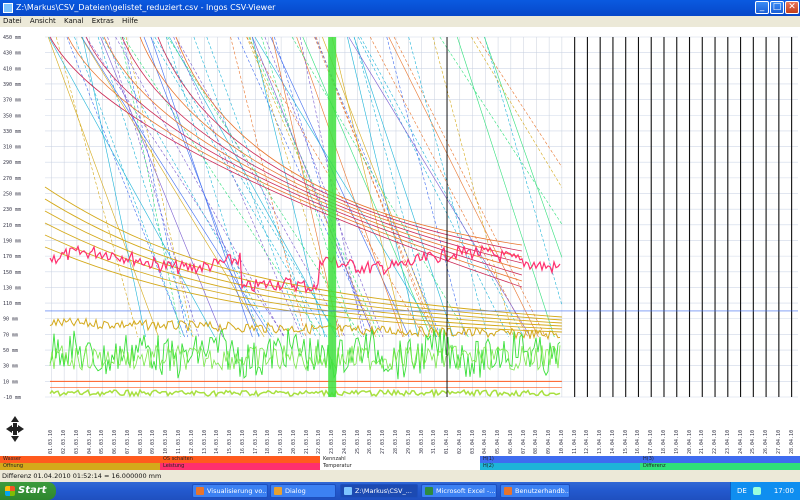 The width and height of the screenshot is (800, 500). I want to click on legend-os-schalten: OS schalten, so click(240, 459).